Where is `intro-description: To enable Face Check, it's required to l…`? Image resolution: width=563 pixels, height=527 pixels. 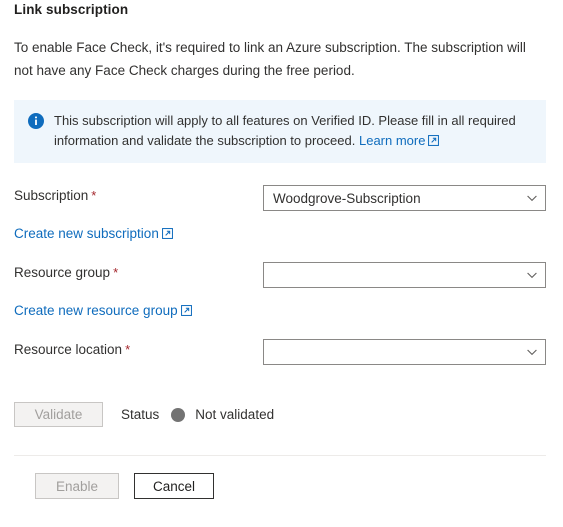
intro-description: To enable Face Check, it's required to l… is located at coordinates (270, 59).